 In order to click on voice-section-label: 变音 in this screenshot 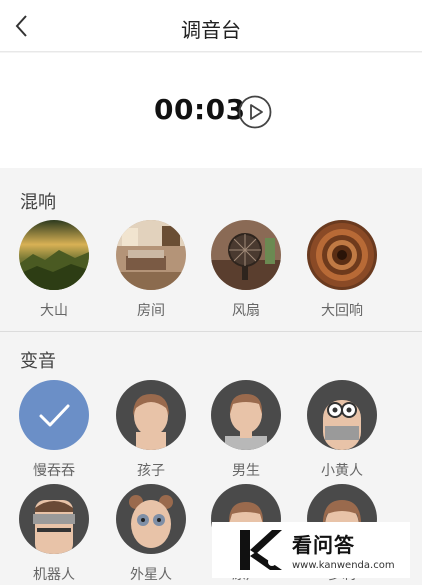, I will do `click(38, 361)`.